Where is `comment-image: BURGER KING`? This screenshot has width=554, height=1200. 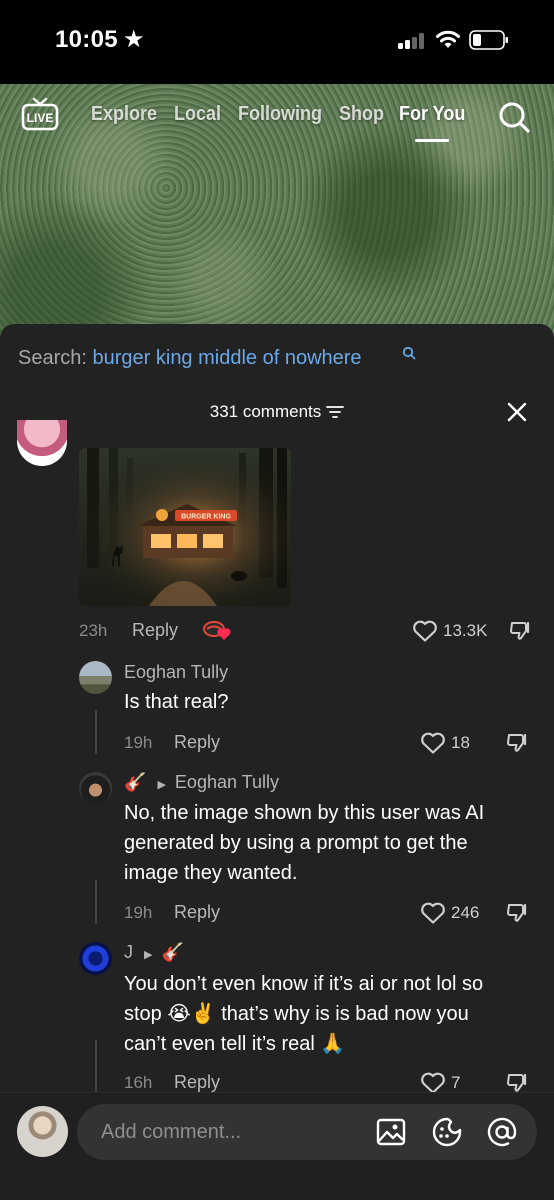
comment-image: BURGER KING is located at coordinates (185, 527).